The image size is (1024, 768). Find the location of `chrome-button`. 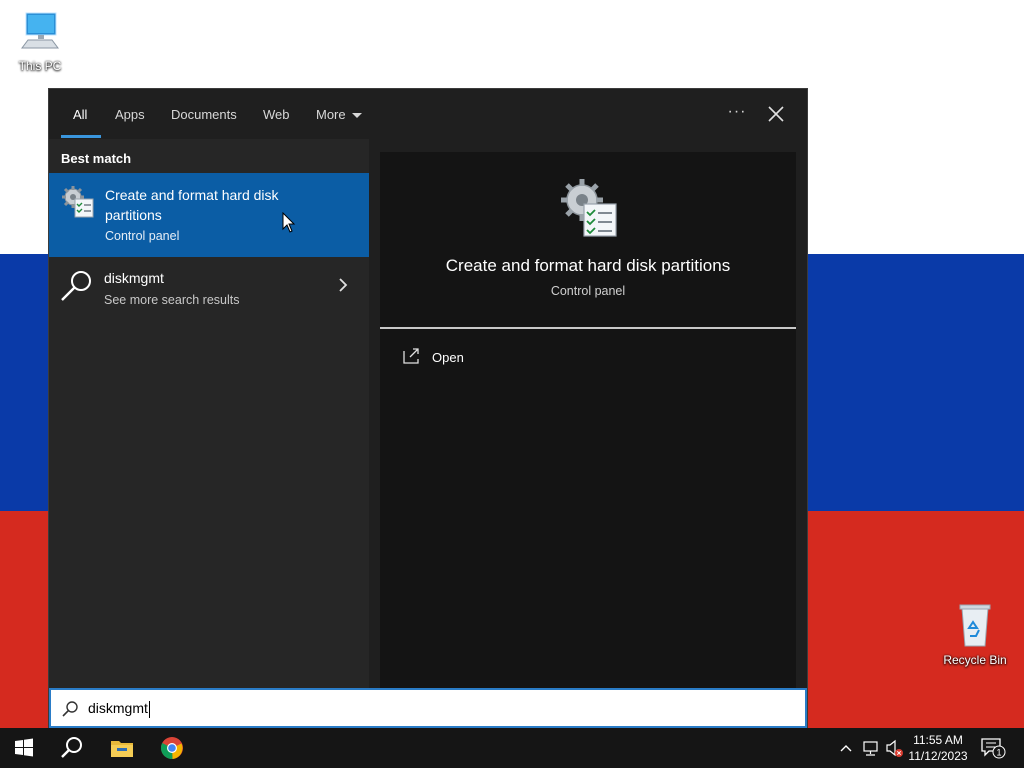

chrome-button is located at coordinates (172, 748).